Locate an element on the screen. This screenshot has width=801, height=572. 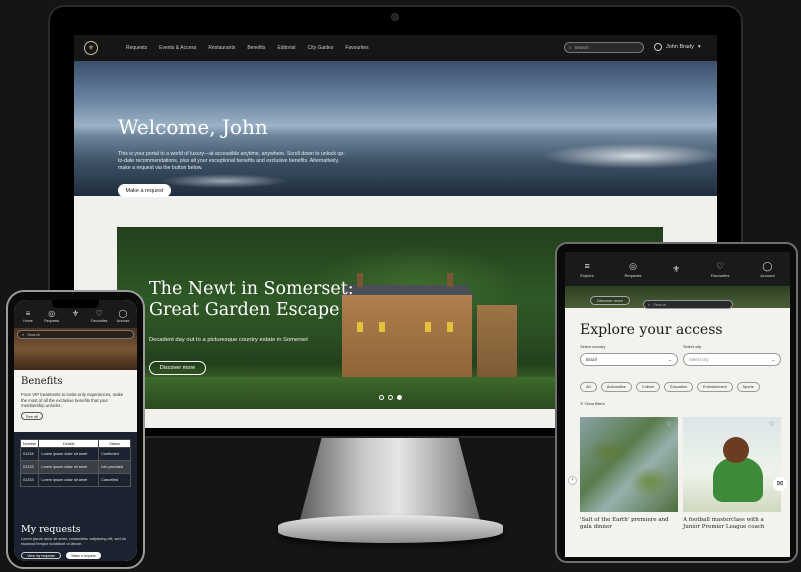
search-input: ⌕ Search is located at coordinates (604, 47).